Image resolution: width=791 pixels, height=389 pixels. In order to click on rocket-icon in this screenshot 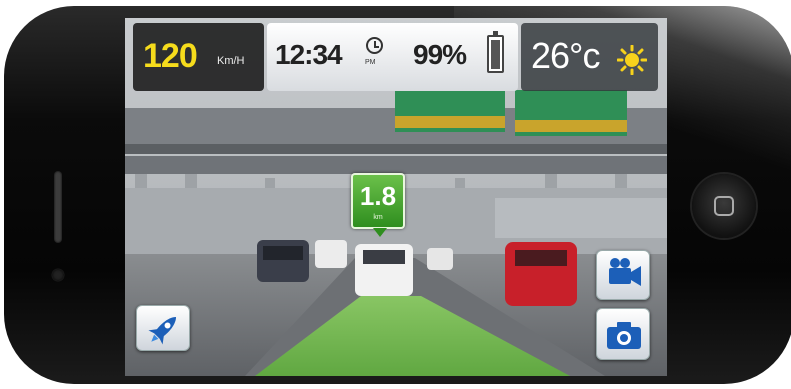, I will do `click(162, 330)`.